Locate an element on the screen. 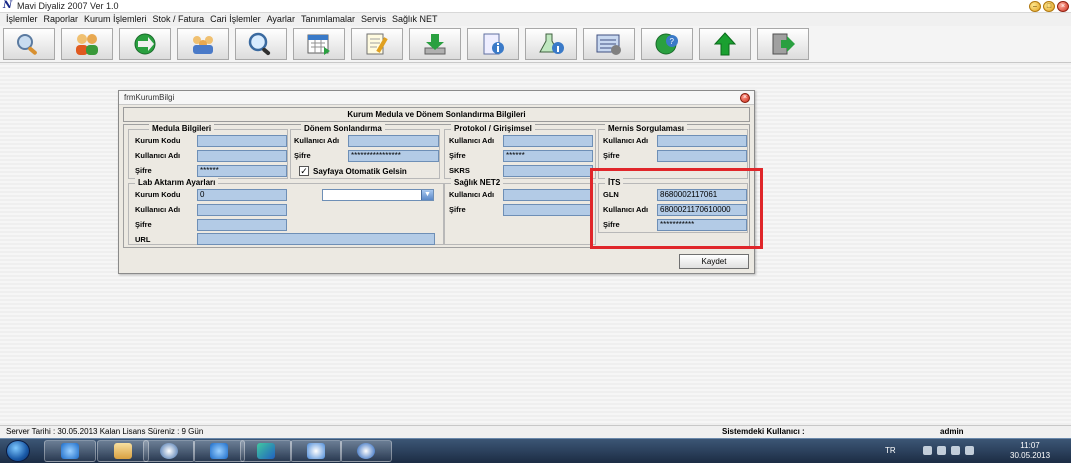 The width and height of the screenshot is (1071, 463). lab-kurum-kodu-input: 0 is located at coordinates (242, 195).